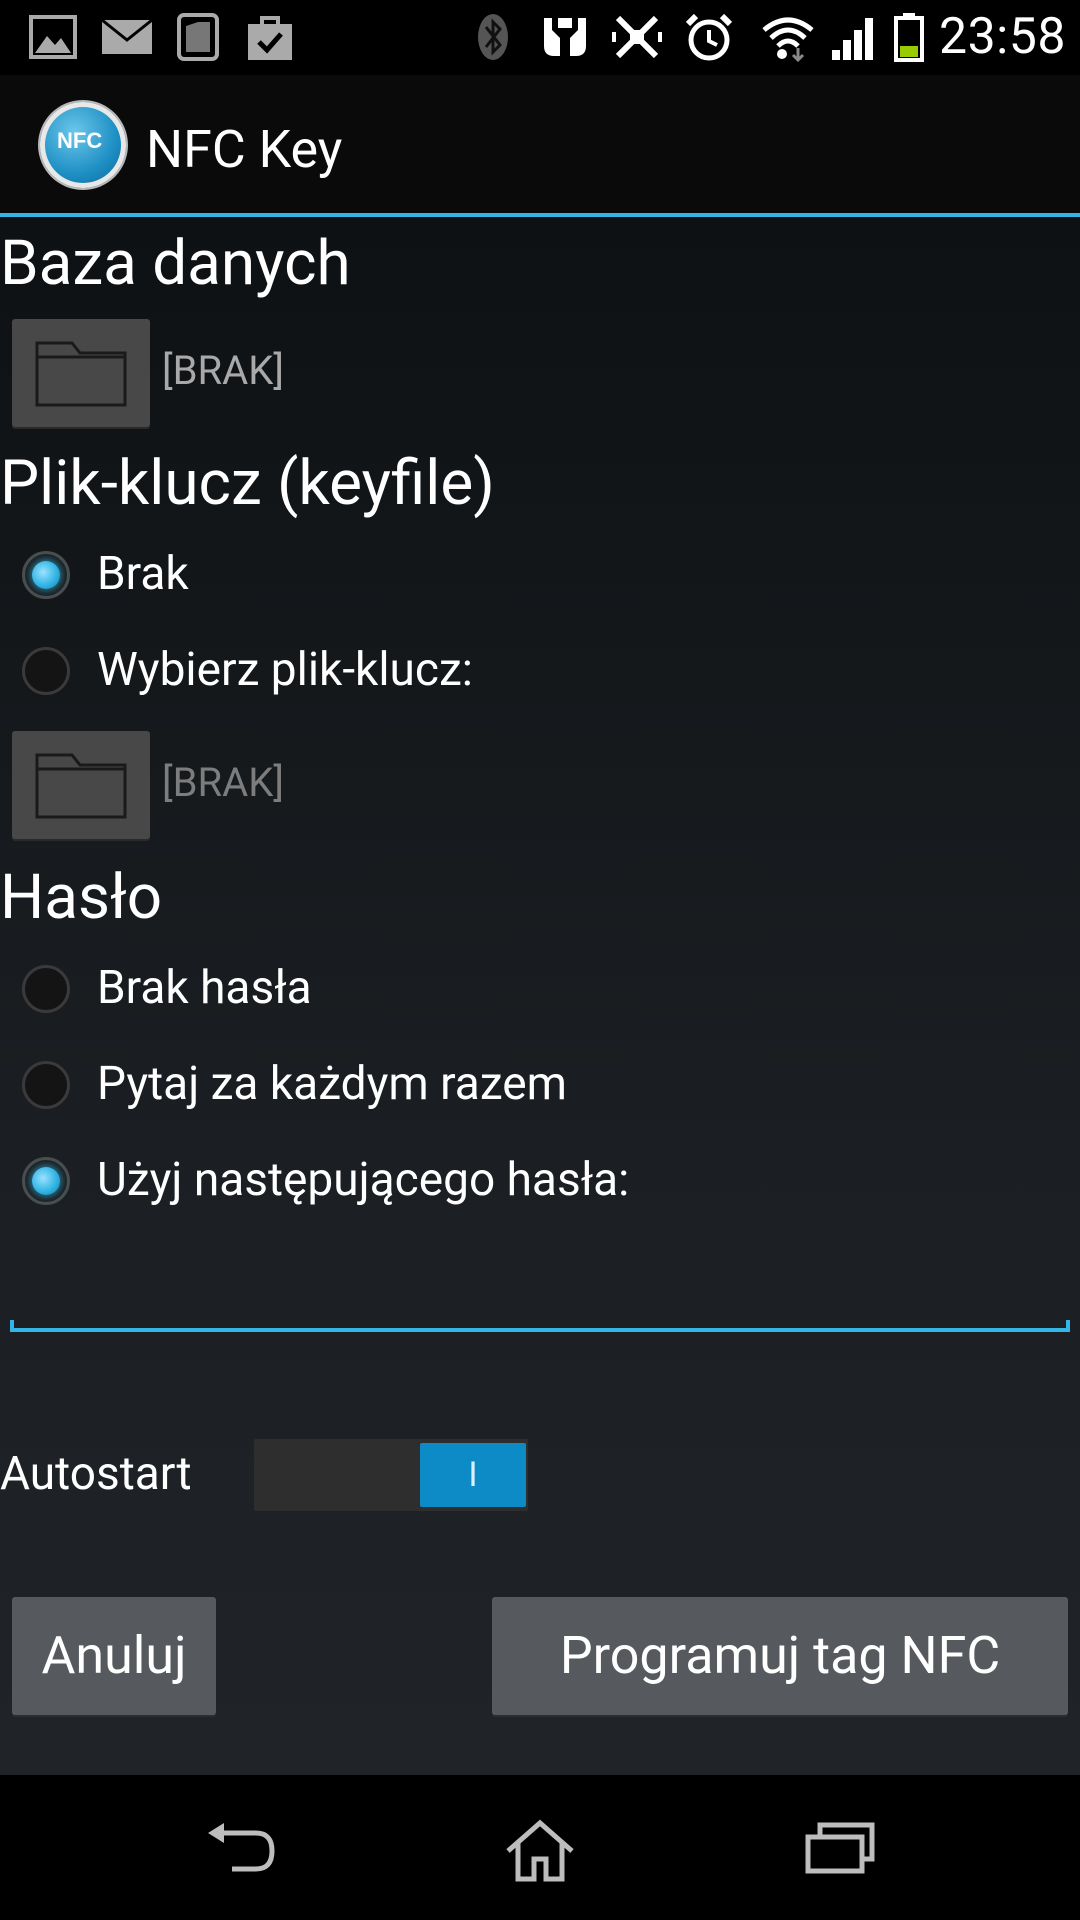 Image resolution: width=1080 pixels, height=1920 pixels. Describe the element at coordinates (540, 1292) in the screenshot. I see `password-input` at that location.